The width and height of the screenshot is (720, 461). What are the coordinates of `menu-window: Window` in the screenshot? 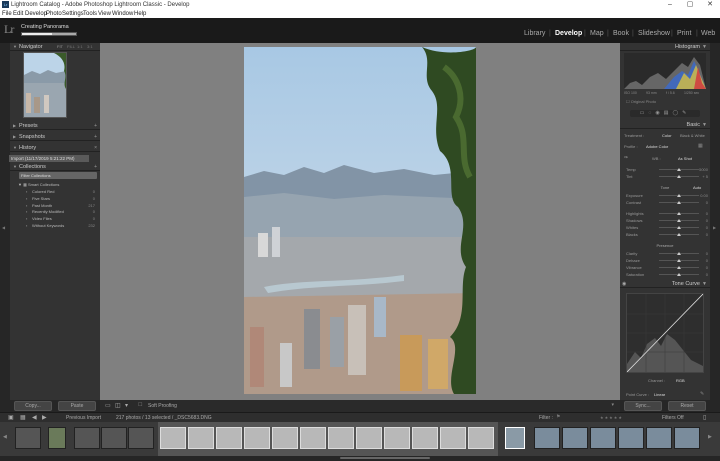 It's located at (122, 14).